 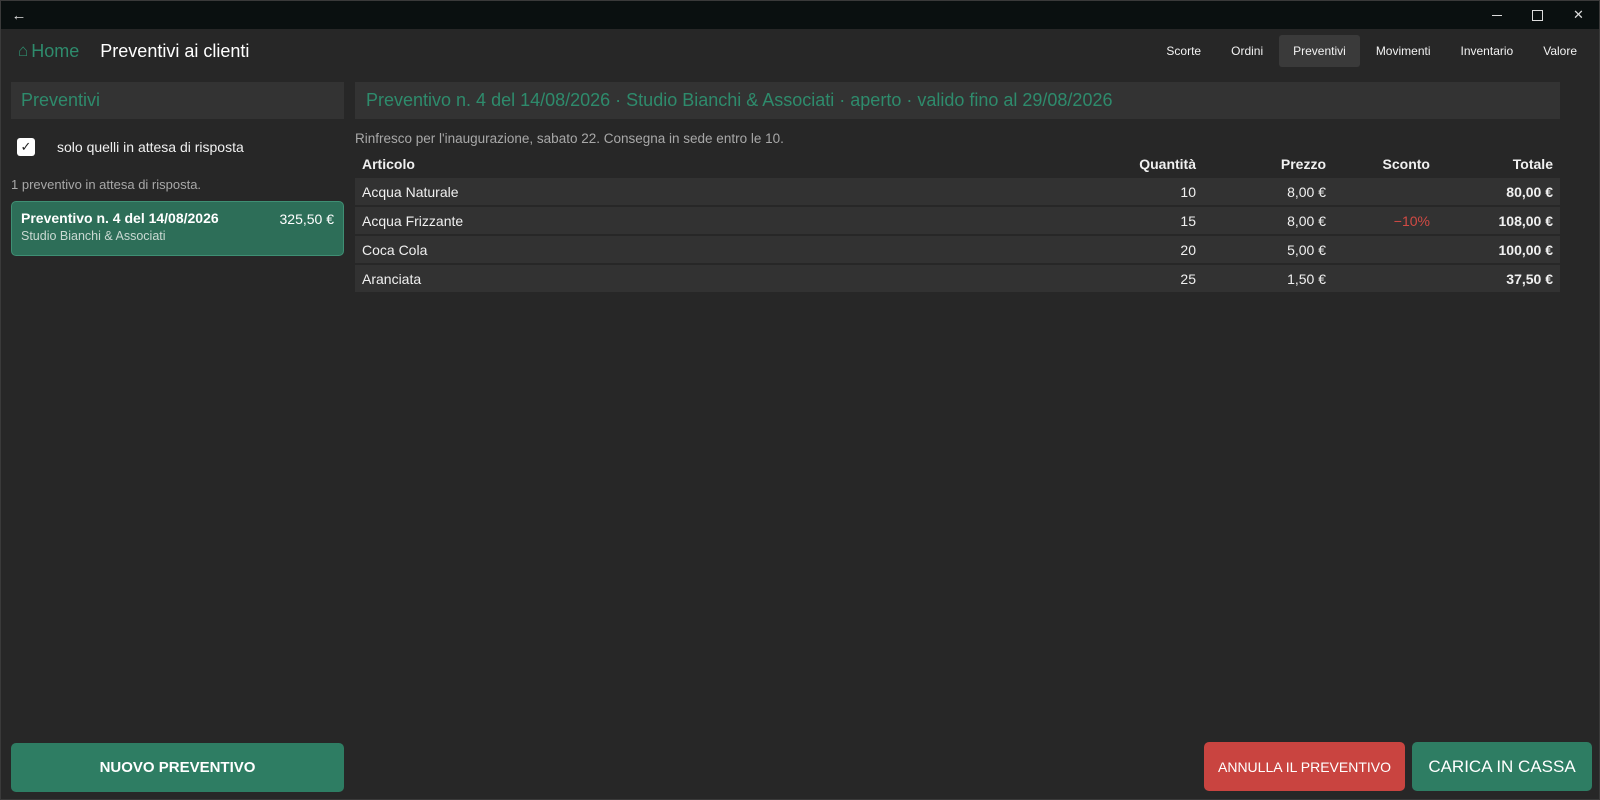 I want to click on cell-price: 1,50 €, so click(x=1306, y=278).